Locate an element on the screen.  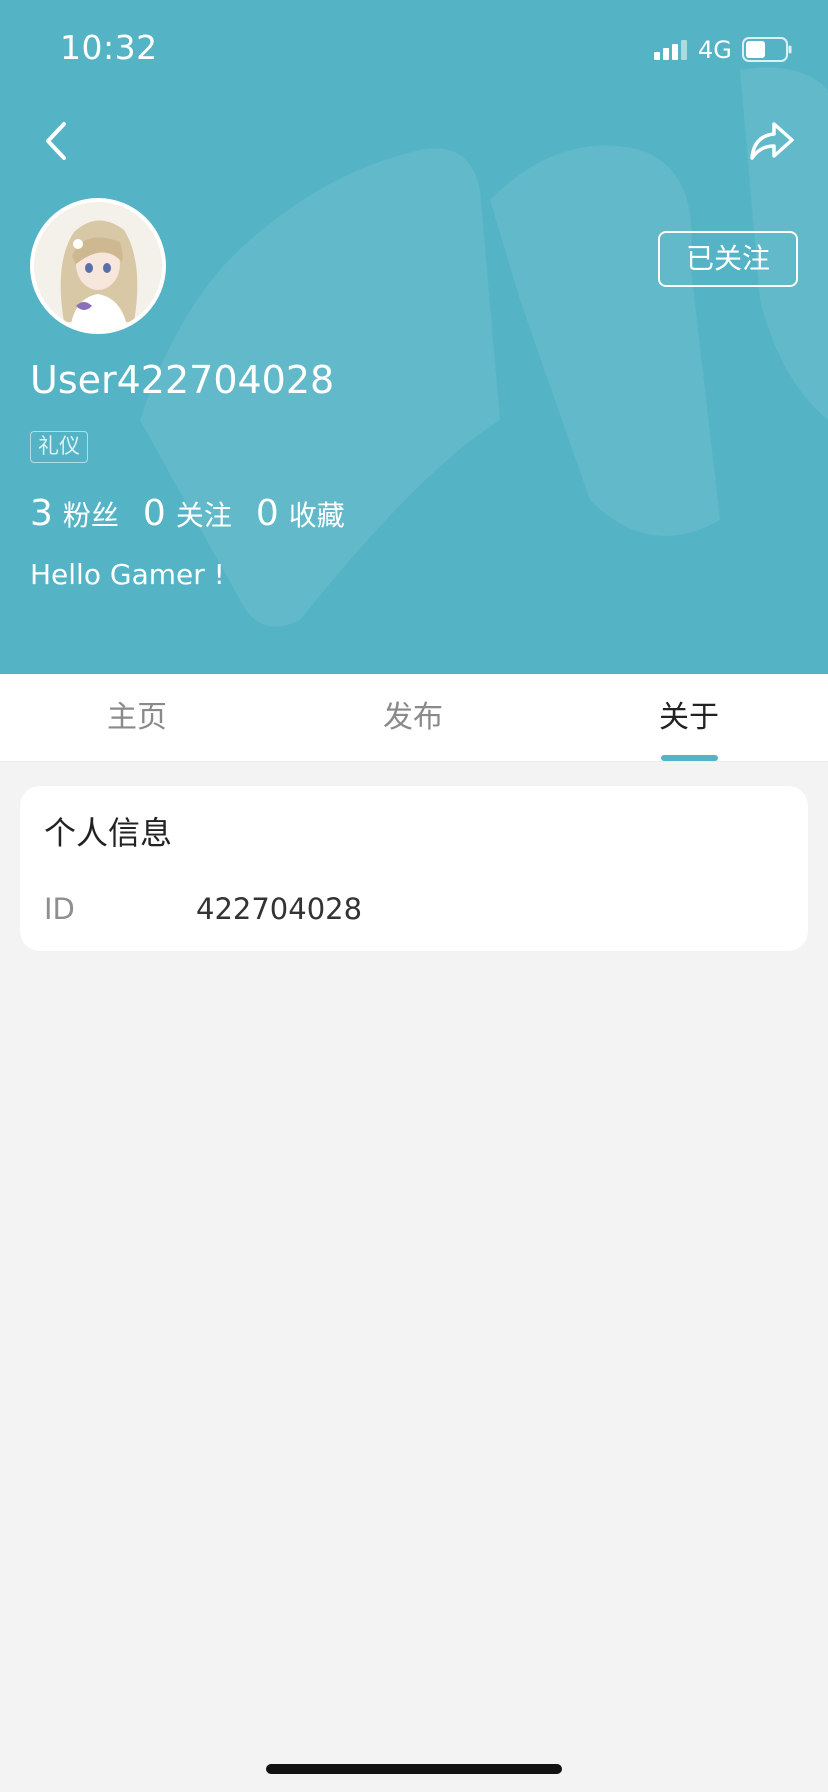
card-title: 个人信息 is located at coordinates (108, 833).